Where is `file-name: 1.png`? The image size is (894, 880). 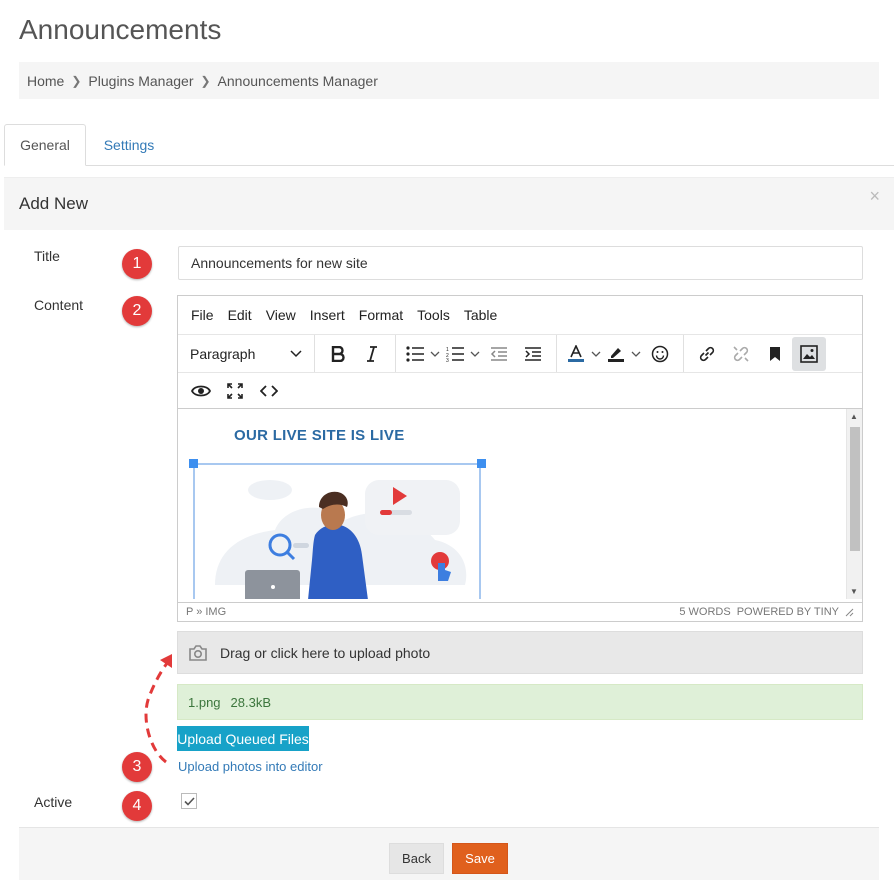
file-name: 1.png is located at coordinates (204, 702).